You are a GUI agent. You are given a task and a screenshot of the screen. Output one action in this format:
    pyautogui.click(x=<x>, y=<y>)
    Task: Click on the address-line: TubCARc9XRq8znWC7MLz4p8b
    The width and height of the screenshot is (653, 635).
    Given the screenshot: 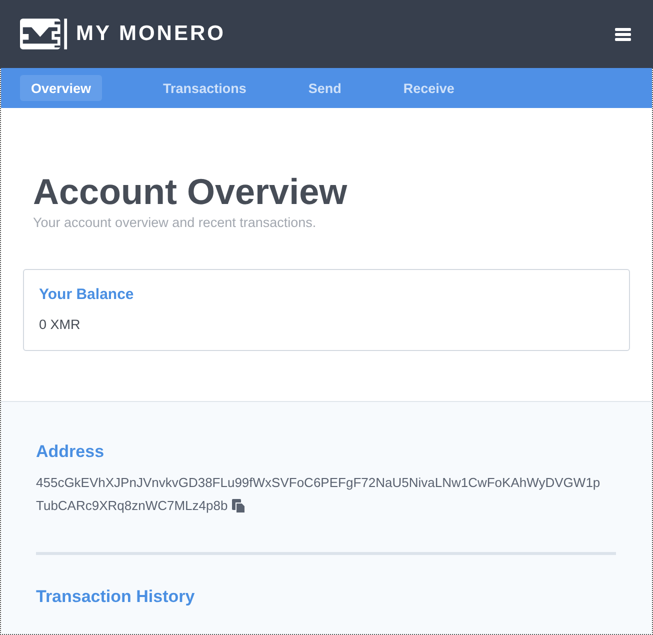 What is the action you would take?
    pyautogui.click(x=132, y=506)
    